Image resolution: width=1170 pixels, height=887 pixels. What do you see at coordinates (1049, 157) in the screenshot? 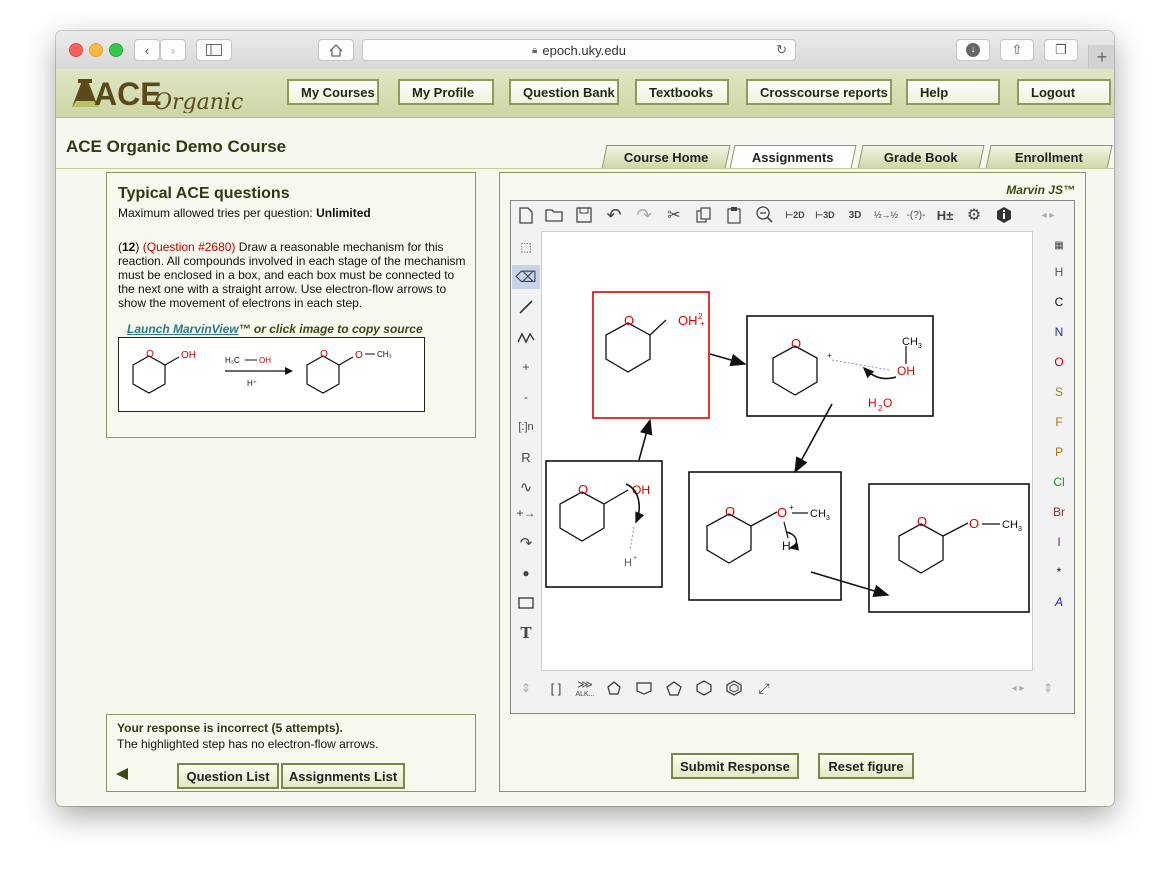
I see `tab-enrollment: Enrollment` at bounding box center [1049, 157].